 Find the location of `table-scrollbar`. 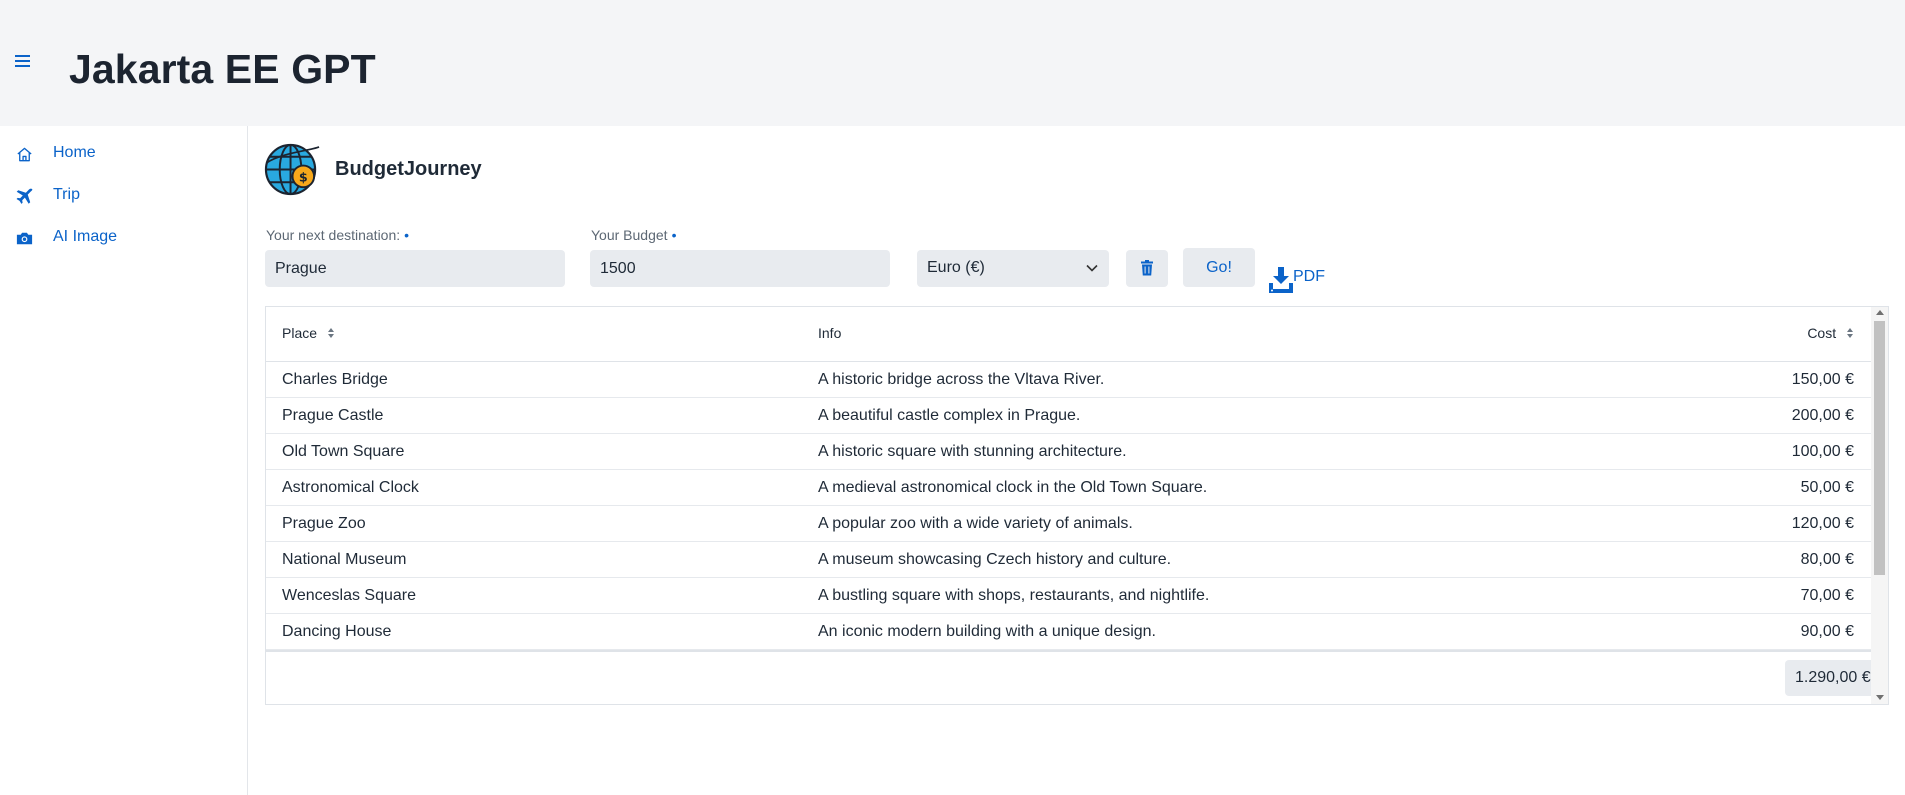

table-scrollbar is located at coordinates (1879, 505).